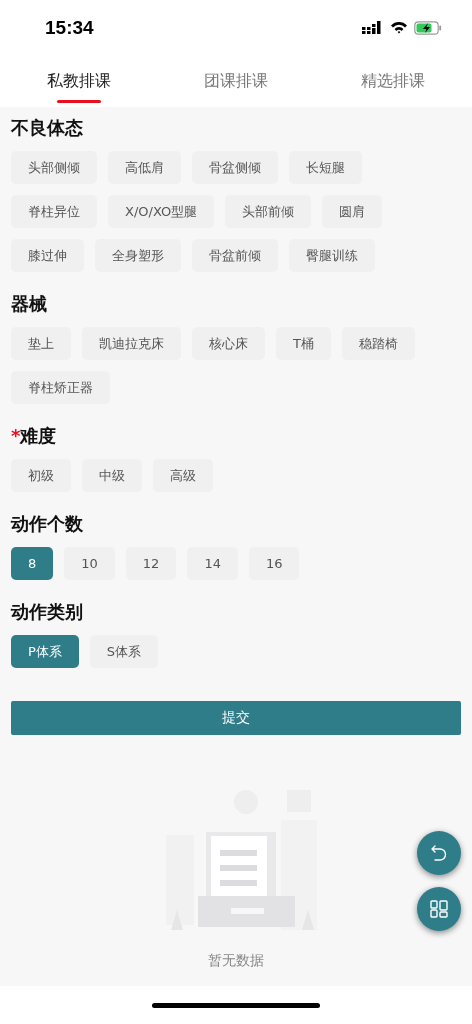 Image resolution: width=472 pixels, height=1024 pixels. I want to click on option-chip: 垫上, so click(41, 343).